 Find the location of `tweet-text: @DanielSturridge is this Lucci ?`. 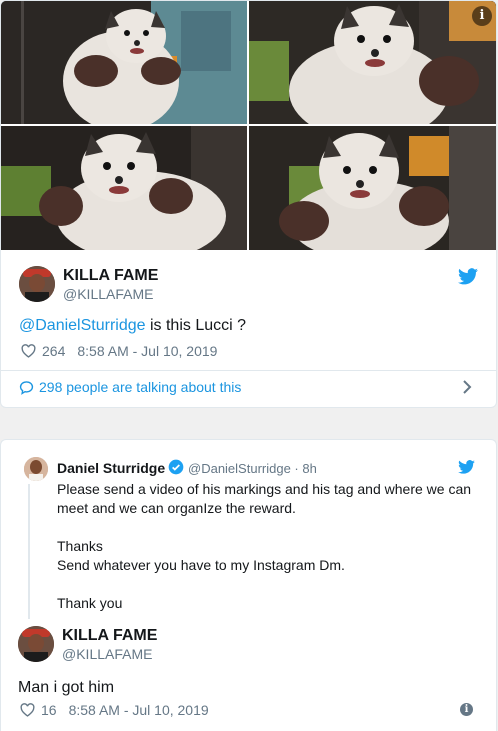

tweet-text: @DanielSturridge is this Lucci ? is located at coordinates (132, 326).